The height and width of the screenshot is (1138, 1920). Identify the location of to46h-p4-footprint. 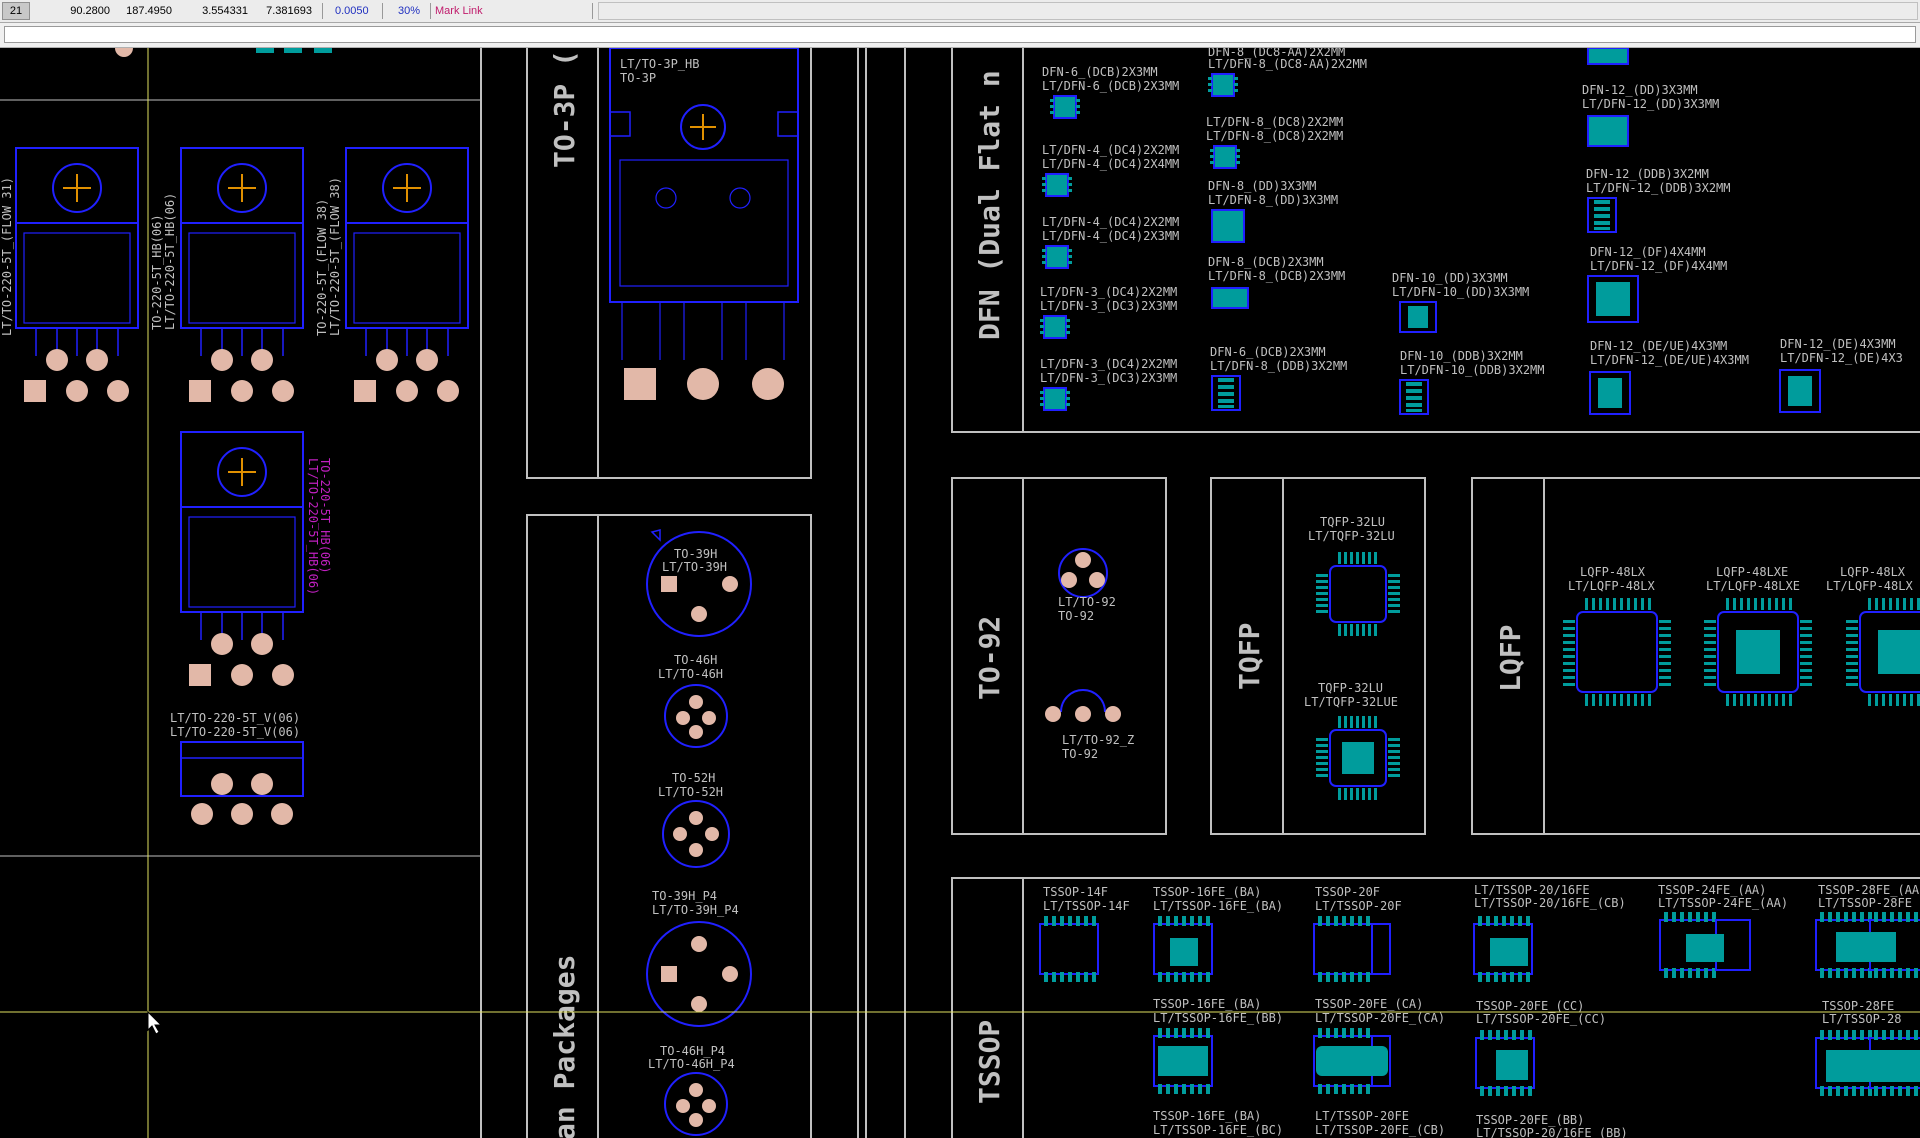
(696, 1104).